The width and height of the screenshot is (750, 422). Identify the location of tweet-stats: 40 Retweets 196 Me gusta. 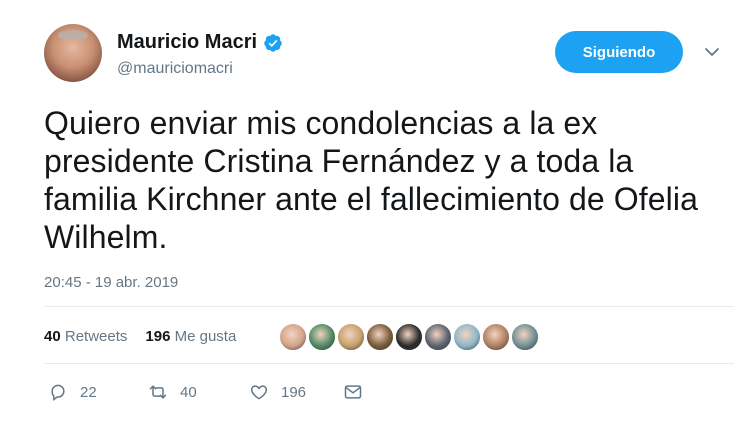
(140, 336).